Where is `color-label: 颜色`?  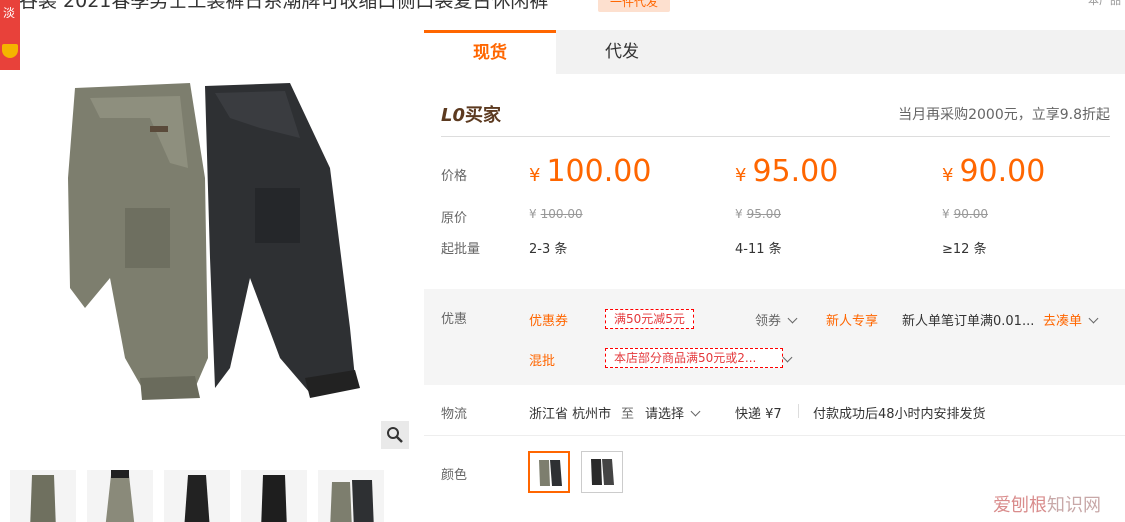
color-label: 颜色 is located at coordinates (454, 475).